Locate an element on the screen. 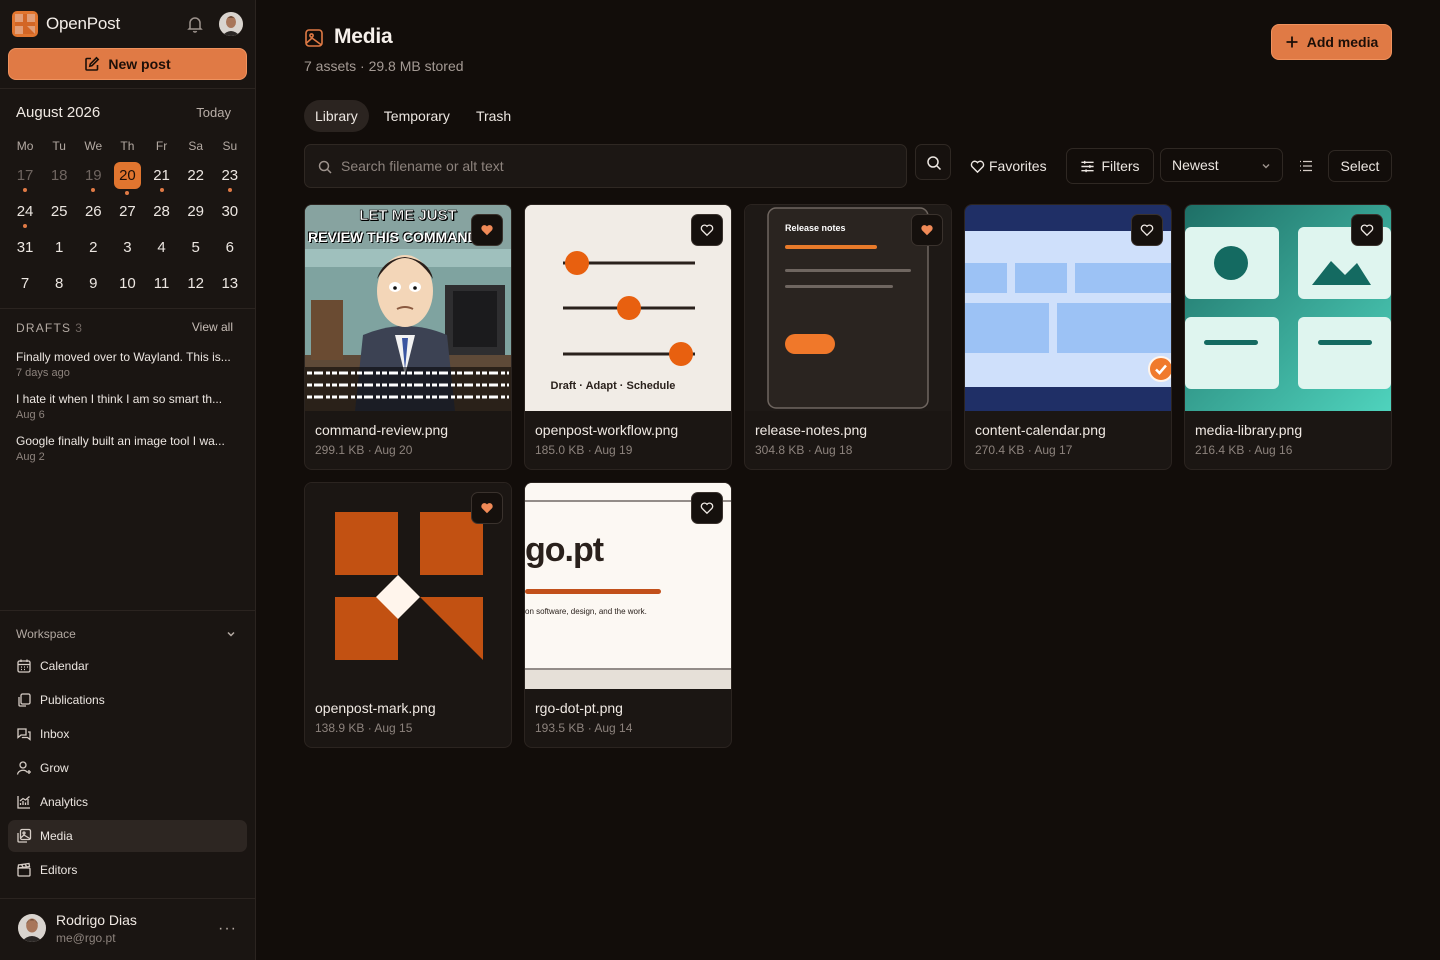  calendar-day: 23 is located at coordinates (230, 176).